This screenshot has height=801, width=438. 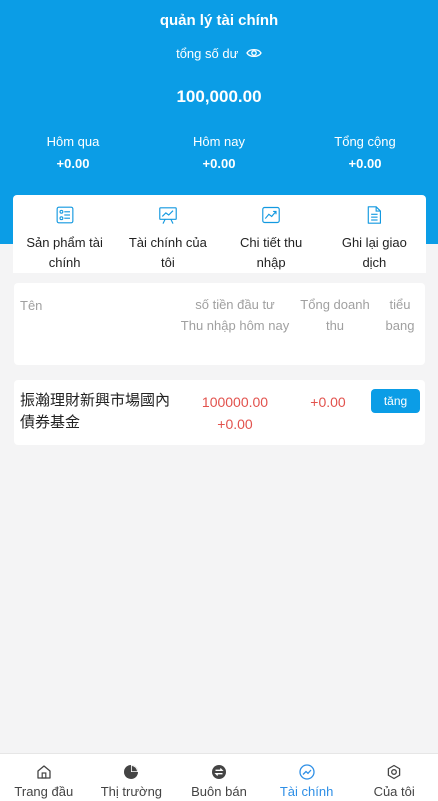 What do you see at coordinates (235, 424) in the screenshot?
I see `today-income: +0.00` at bounding box center [235, 424].